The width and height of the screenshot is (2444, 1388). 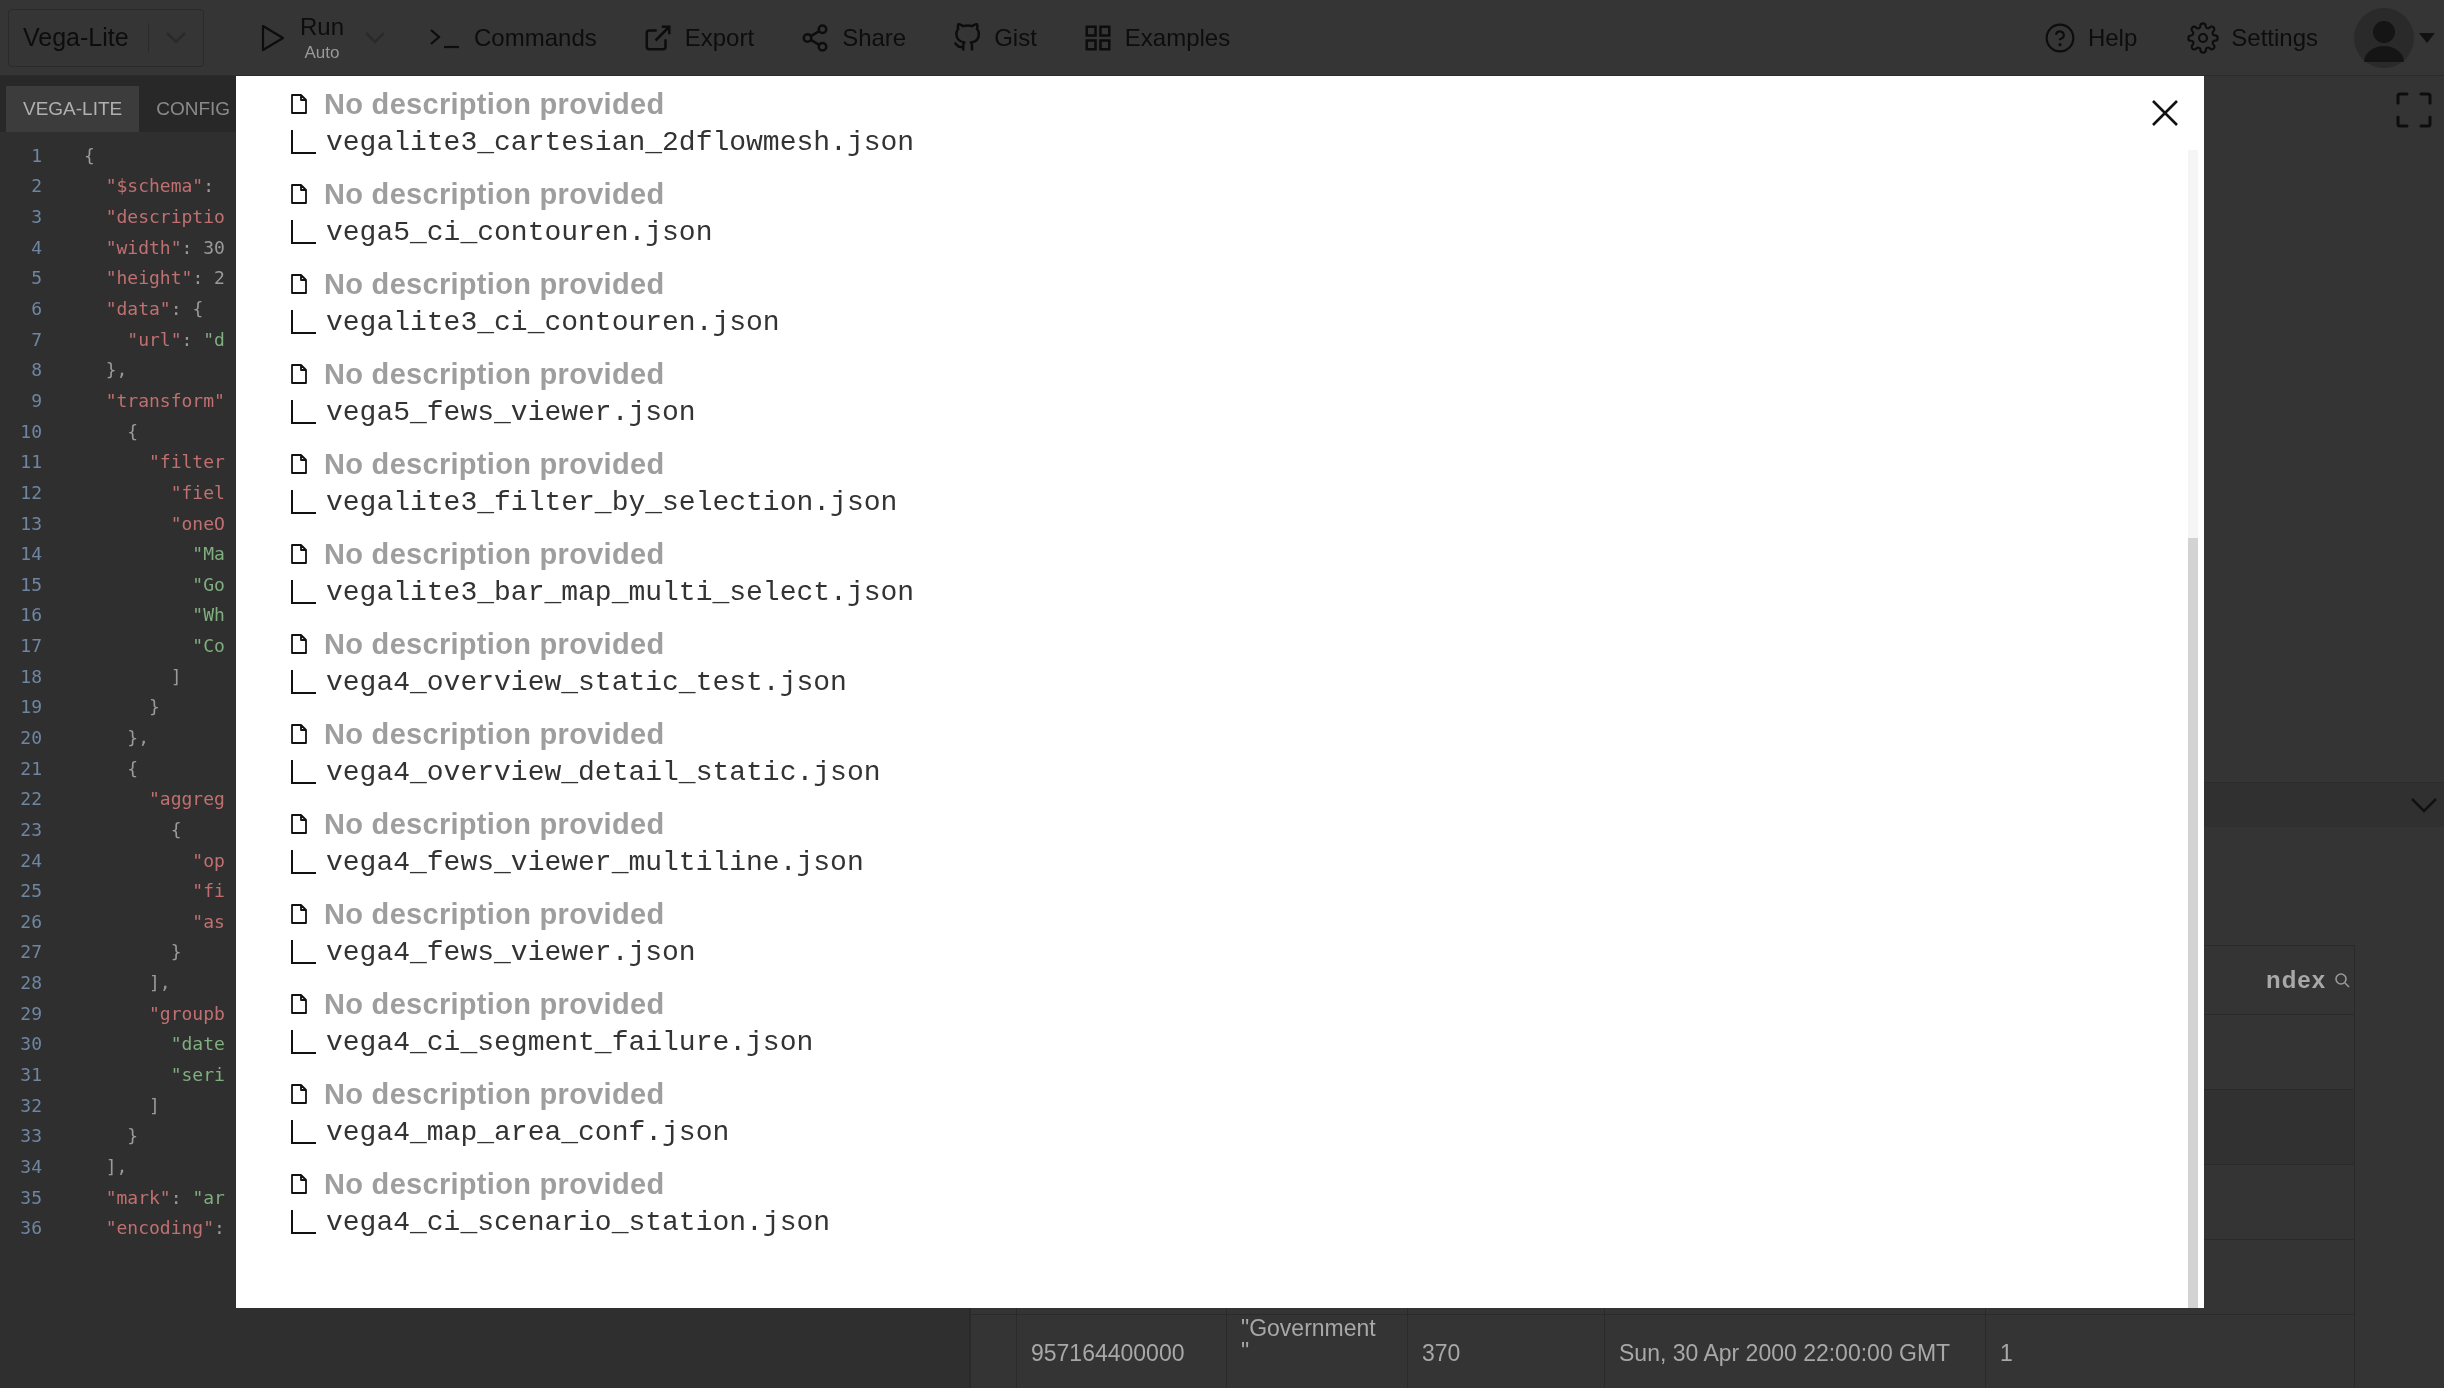 What do you see at coordinates (511, 412) in the screenshot?
I see `example-file-link: vega5_fews_viewer.json` at bounding box center [511, 412].